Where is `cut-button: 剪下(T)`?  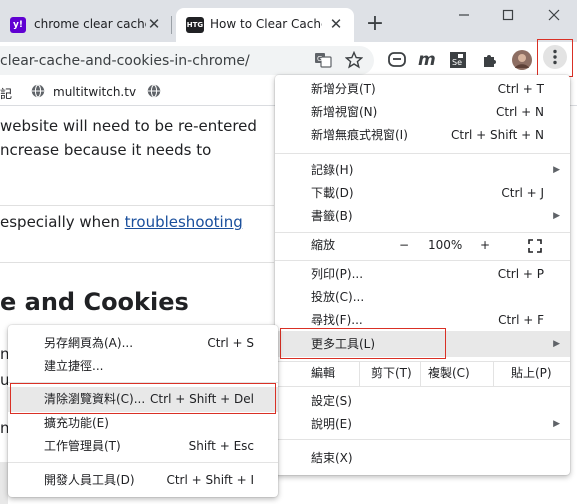 cut-button: 剪下(T) is located at coordinates (391, 373).